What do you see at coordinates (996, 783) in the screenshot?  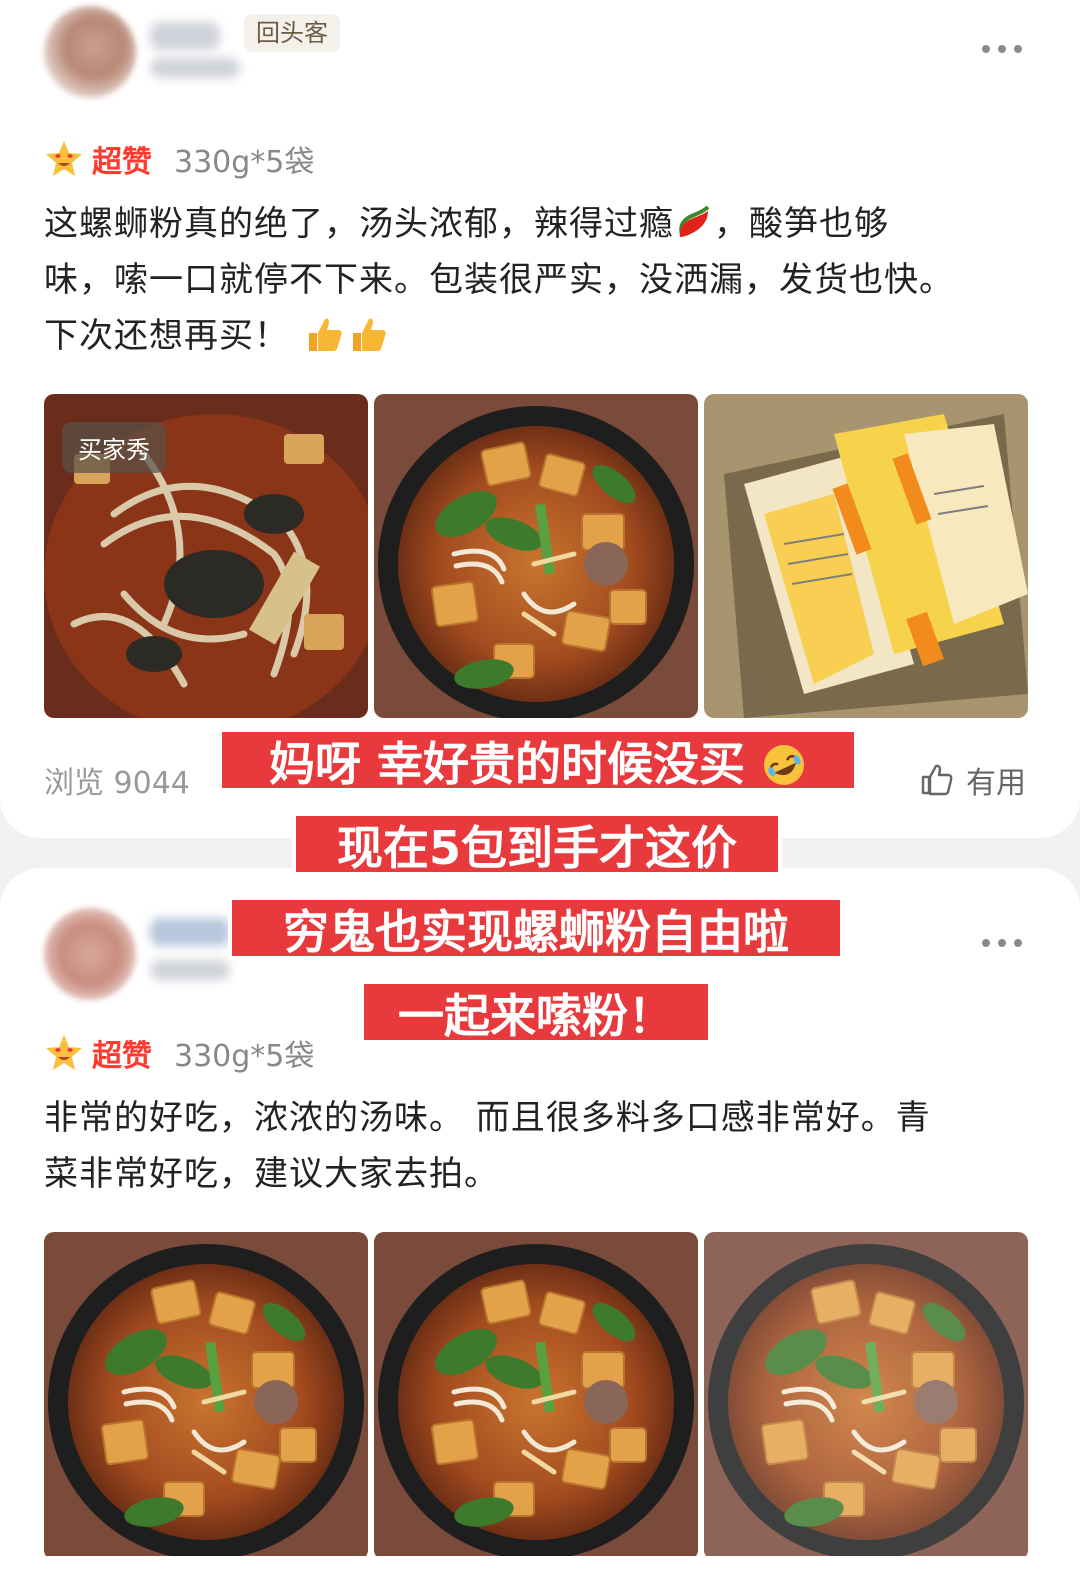 I see `useful-label: 有用` at bounding box center [996, 783].